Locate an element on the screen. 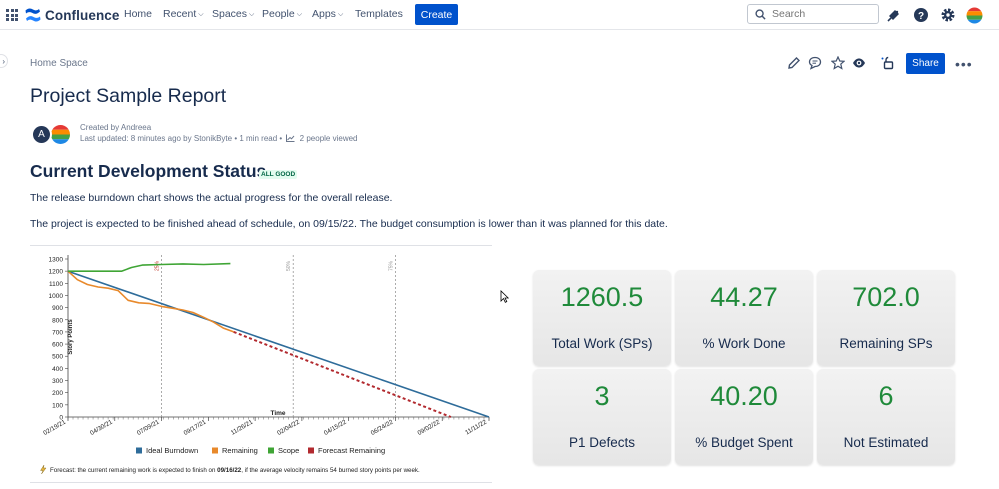 This screenshot has width=999, height=489. author-avatar: A is located at coordinates (41, 134).